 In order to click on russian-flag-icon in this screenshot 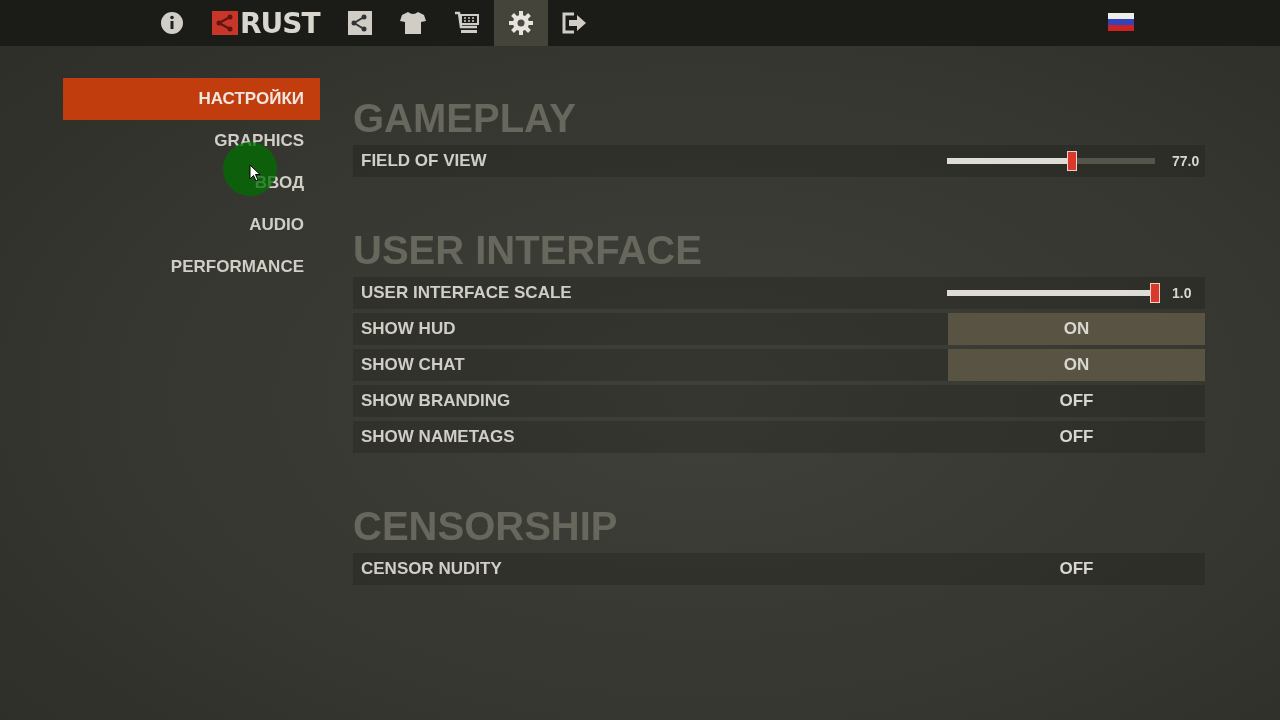, I will do `click(1121, 22)`.